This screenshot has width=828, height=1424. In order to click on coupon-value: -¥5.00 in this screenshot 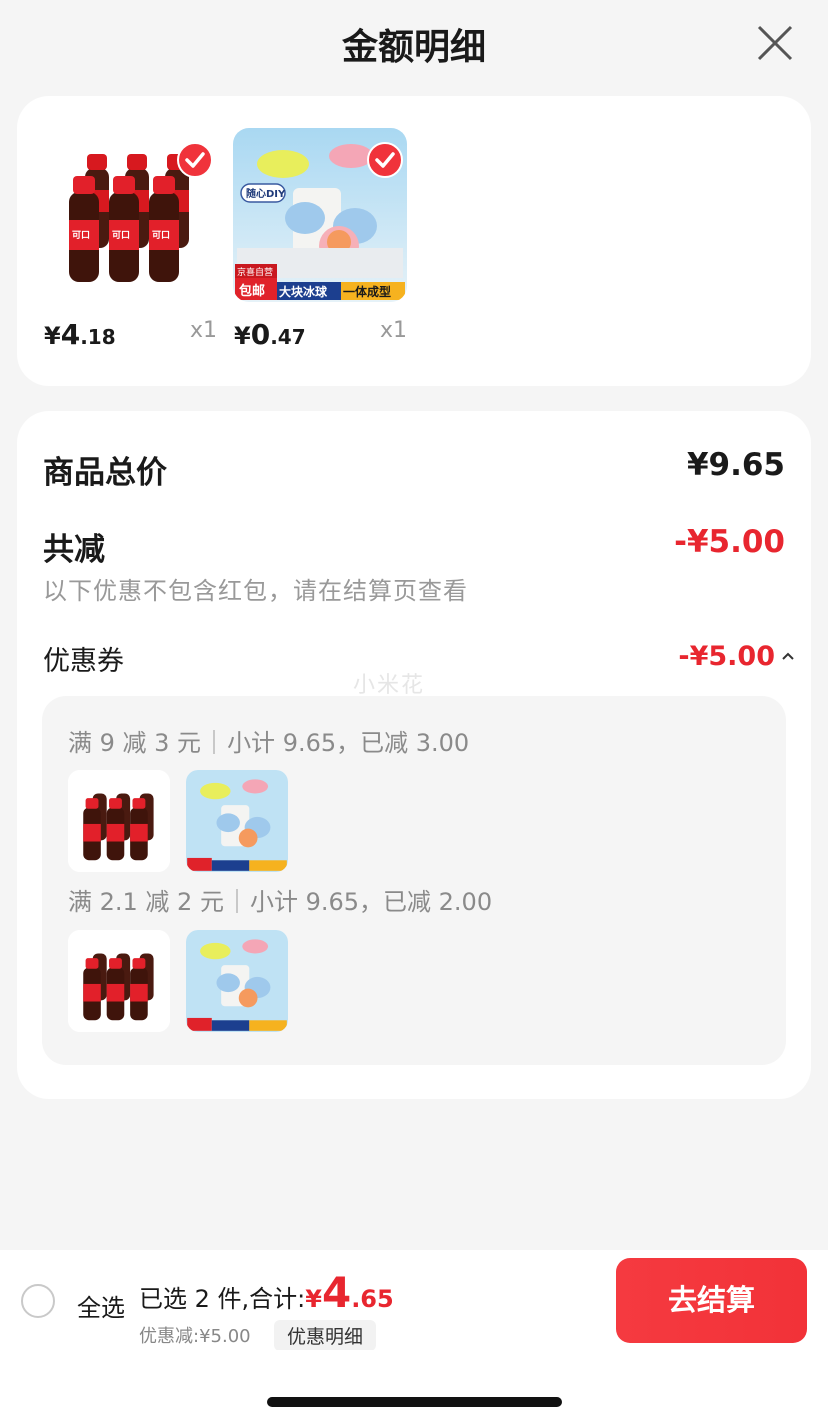, I will do `click(726, 656)`.